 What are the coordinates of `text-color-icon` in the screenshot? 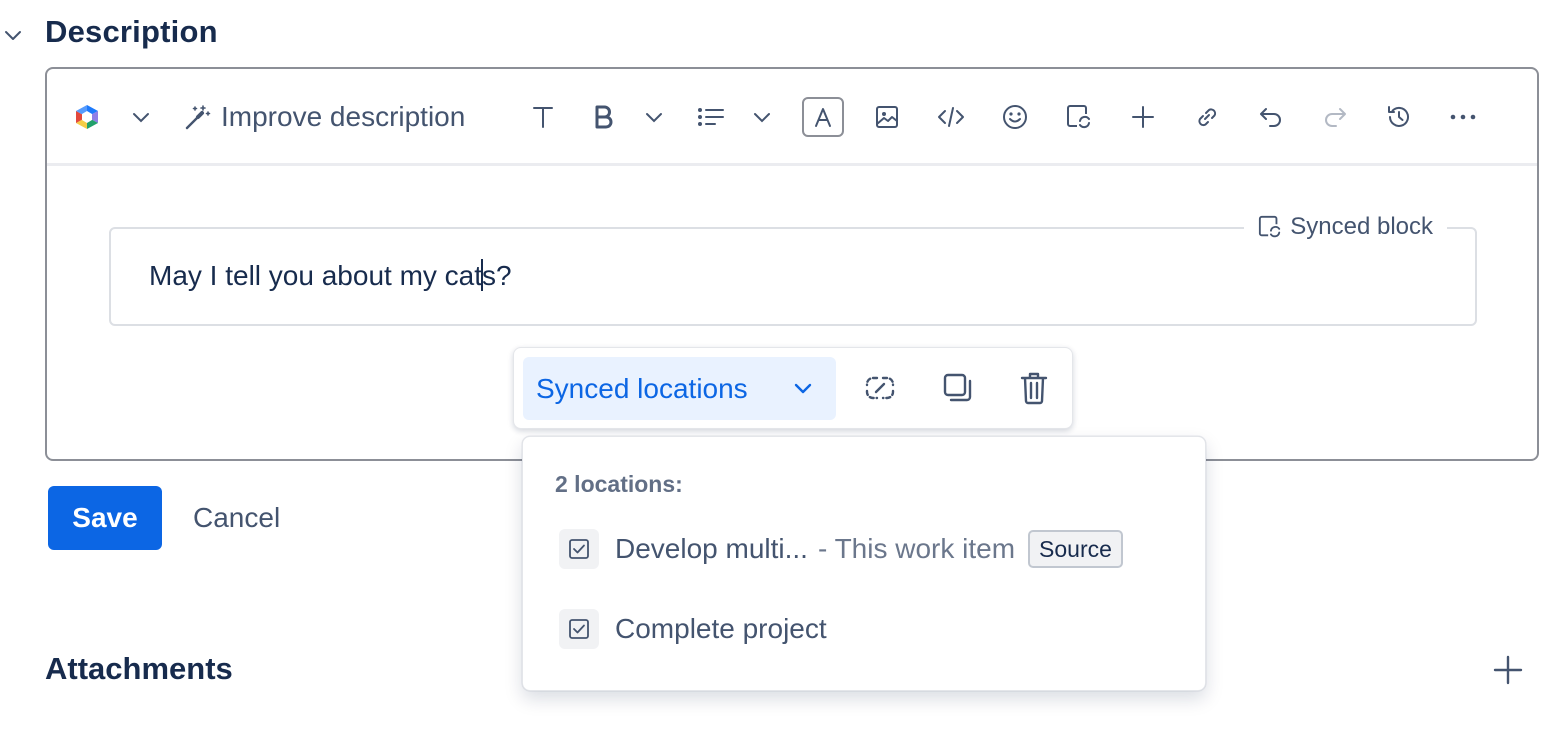 It's located at (823, 117).